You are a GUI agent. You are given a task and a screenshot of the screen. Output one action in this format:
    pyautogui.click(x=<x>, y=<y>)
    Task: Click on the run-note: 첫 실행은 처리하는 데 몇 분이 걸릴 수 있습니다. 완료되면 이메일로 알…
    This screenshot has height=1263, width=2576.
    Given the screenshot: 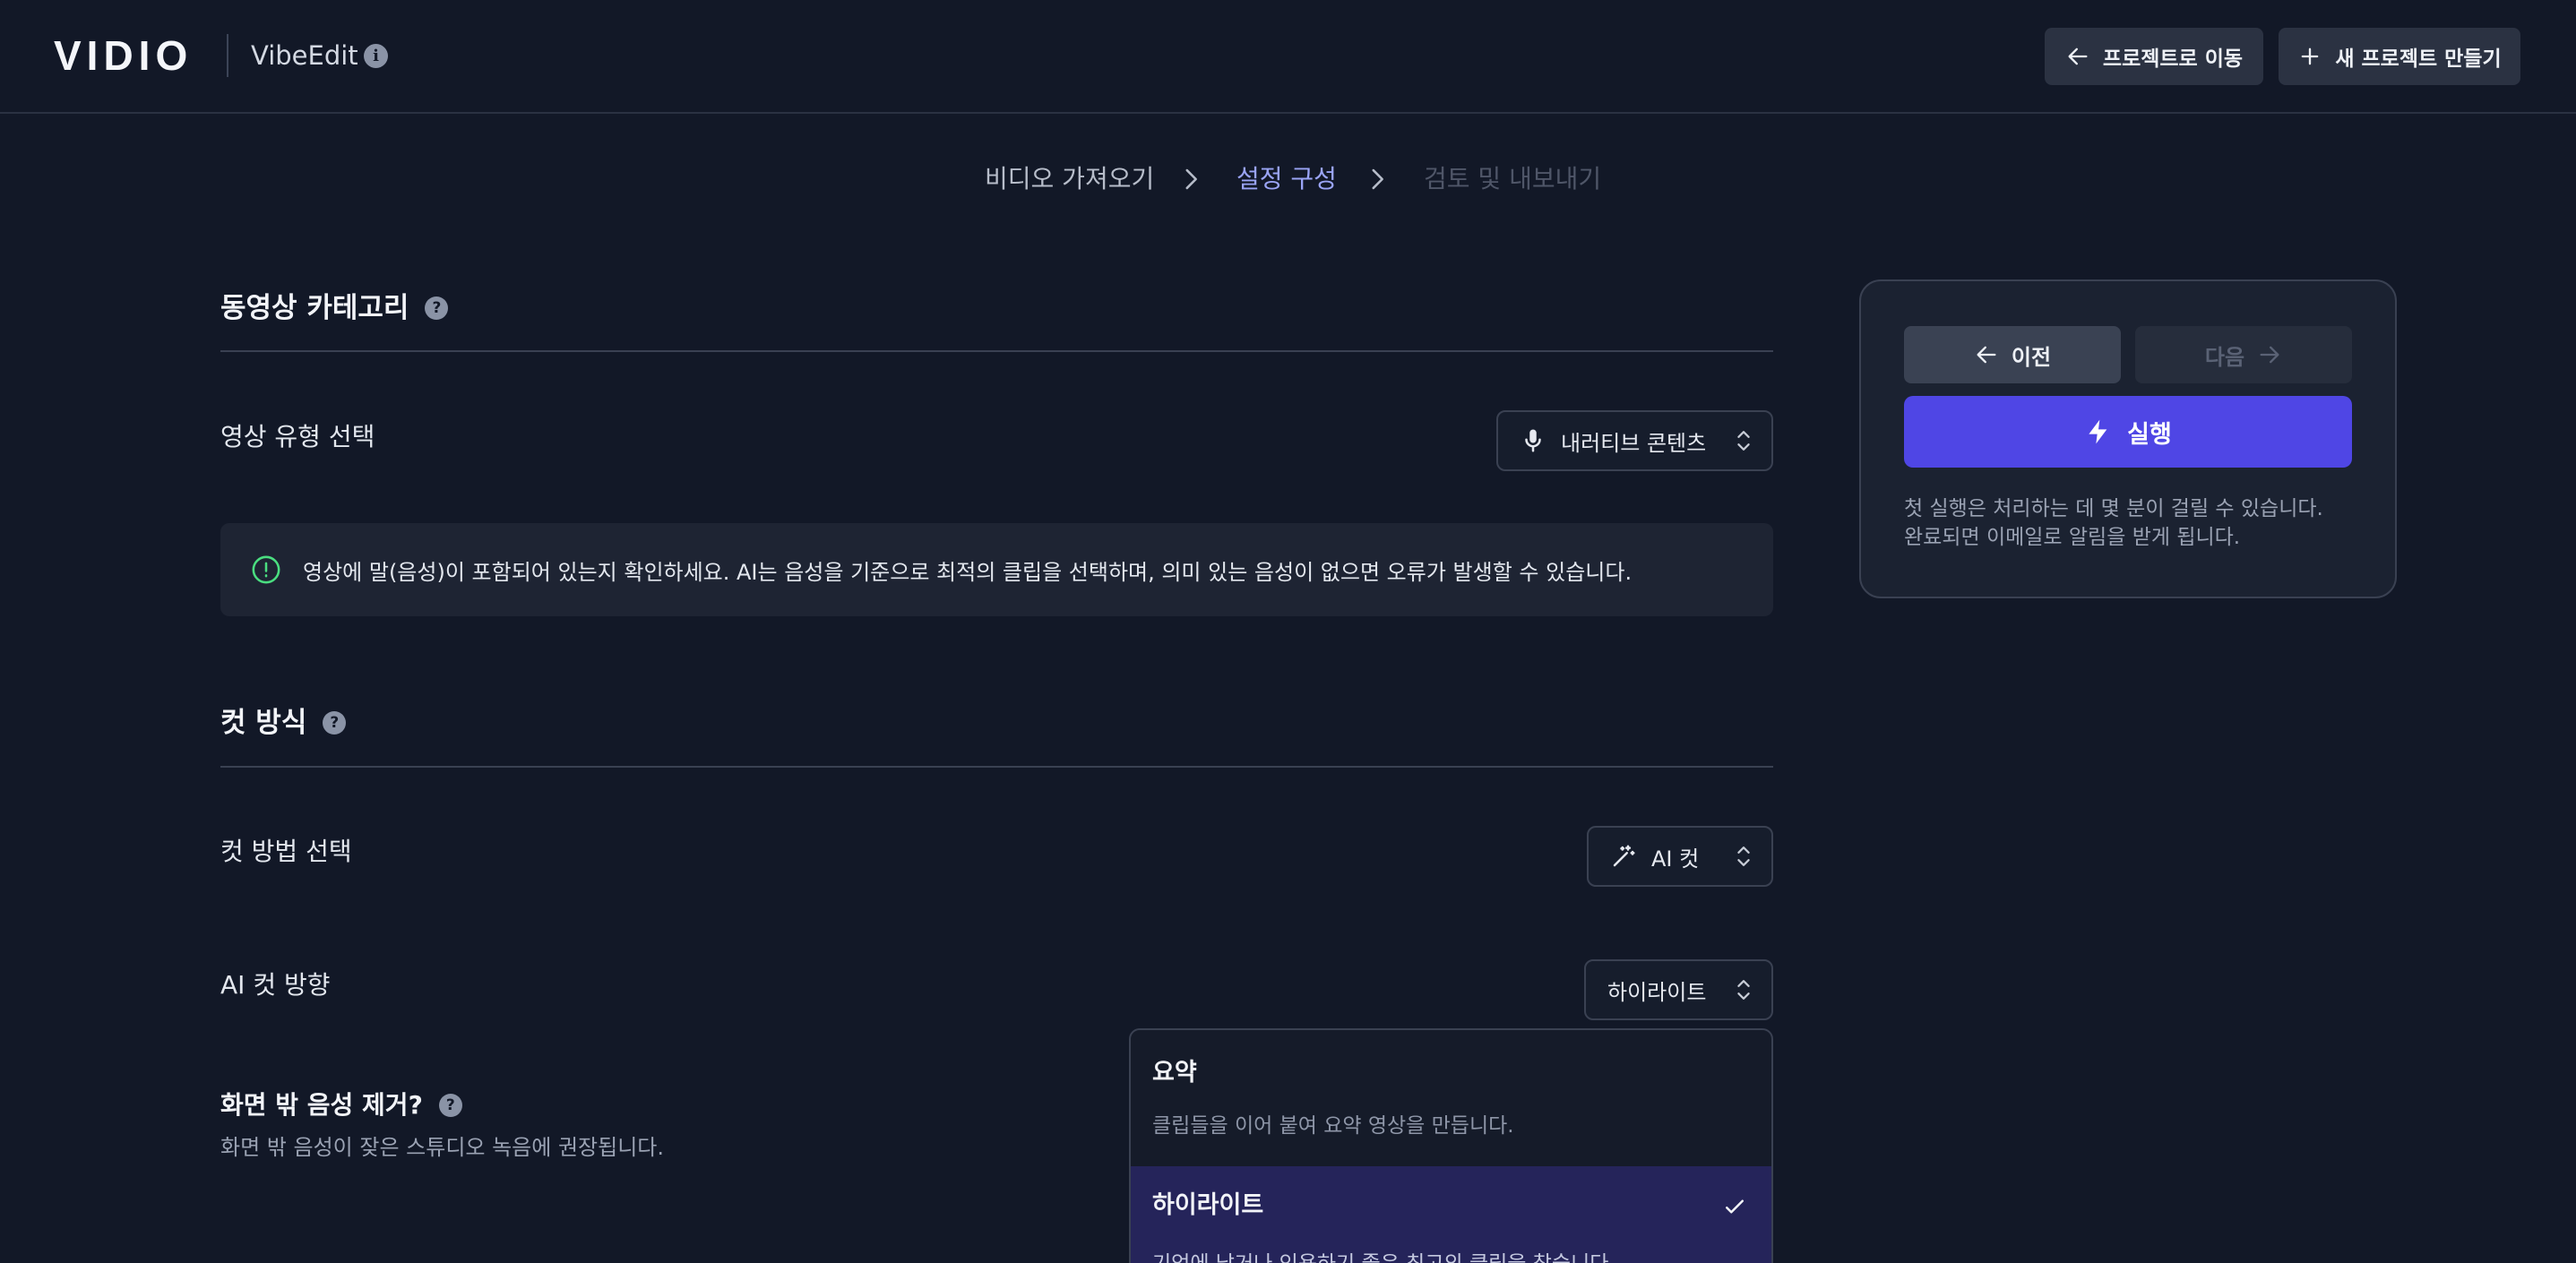 What is the action you would take?
    pyautogui.click(x=2137, y=523)
    